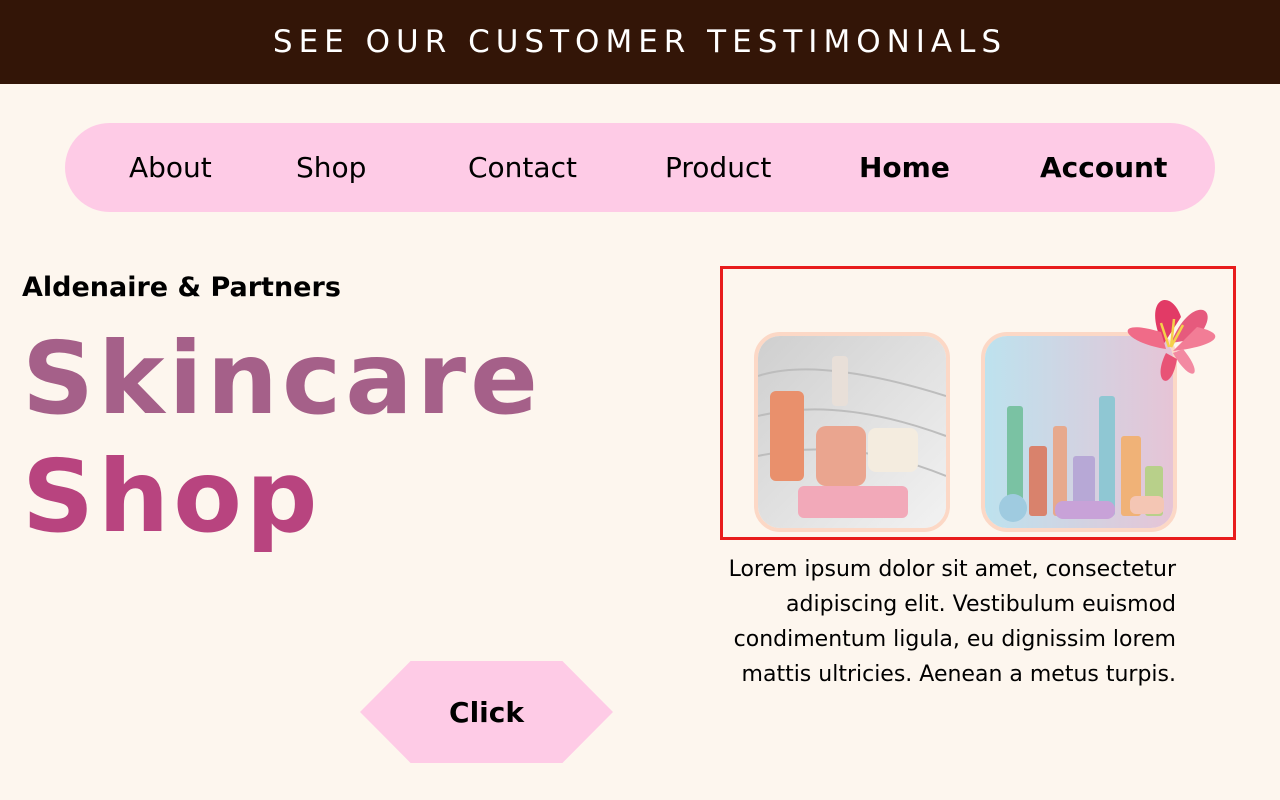 This screenshot has width=1280, height=800. I want to click on nav-item-home: Home, so click(904, 167).